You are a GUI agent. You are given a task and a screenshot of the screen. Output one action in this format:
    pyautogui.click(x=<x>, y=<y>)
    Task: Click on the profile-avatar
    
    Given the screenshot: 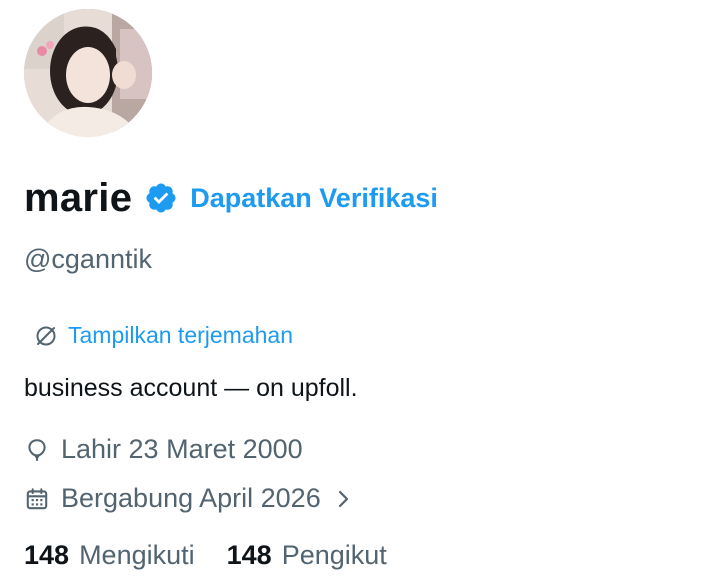 What is the action you would take?
    pyautogui.click(x=88, y=73)
    